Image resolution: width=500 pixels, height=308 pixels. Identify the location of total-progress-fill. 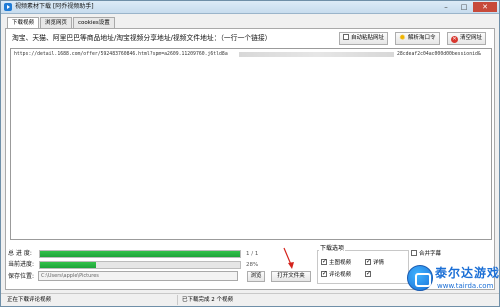
(140, 254).